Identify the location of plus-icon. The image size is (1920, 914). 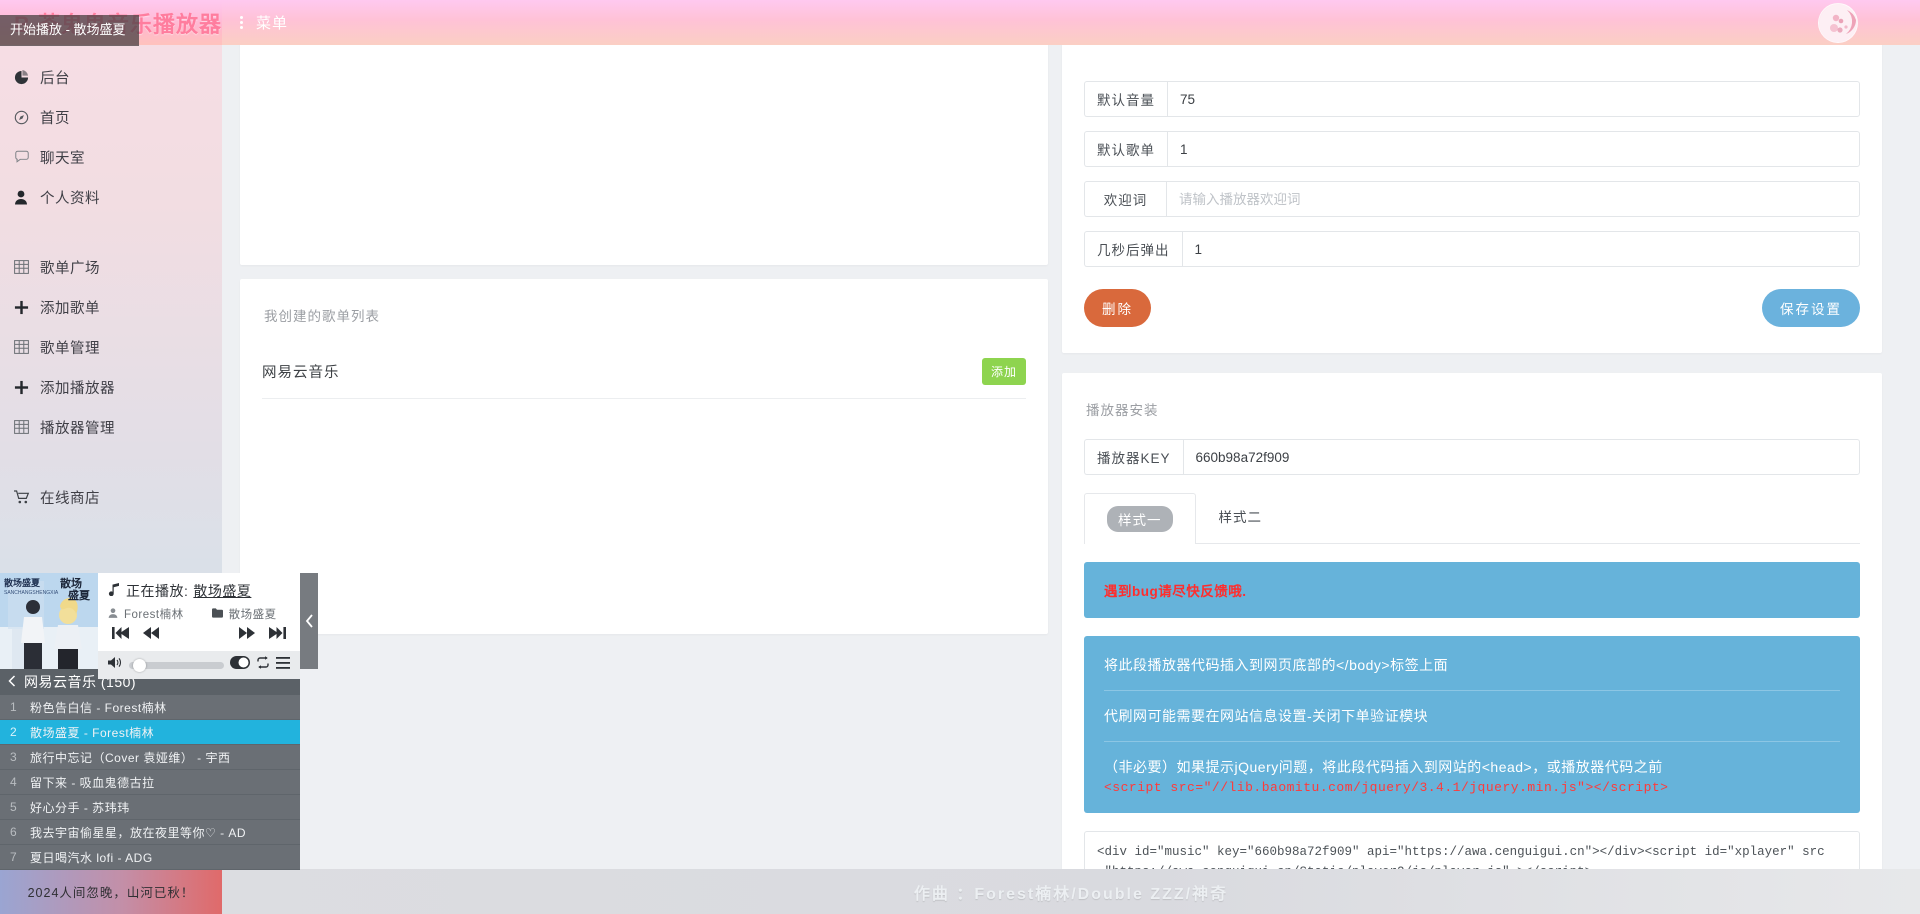
(27, 307).